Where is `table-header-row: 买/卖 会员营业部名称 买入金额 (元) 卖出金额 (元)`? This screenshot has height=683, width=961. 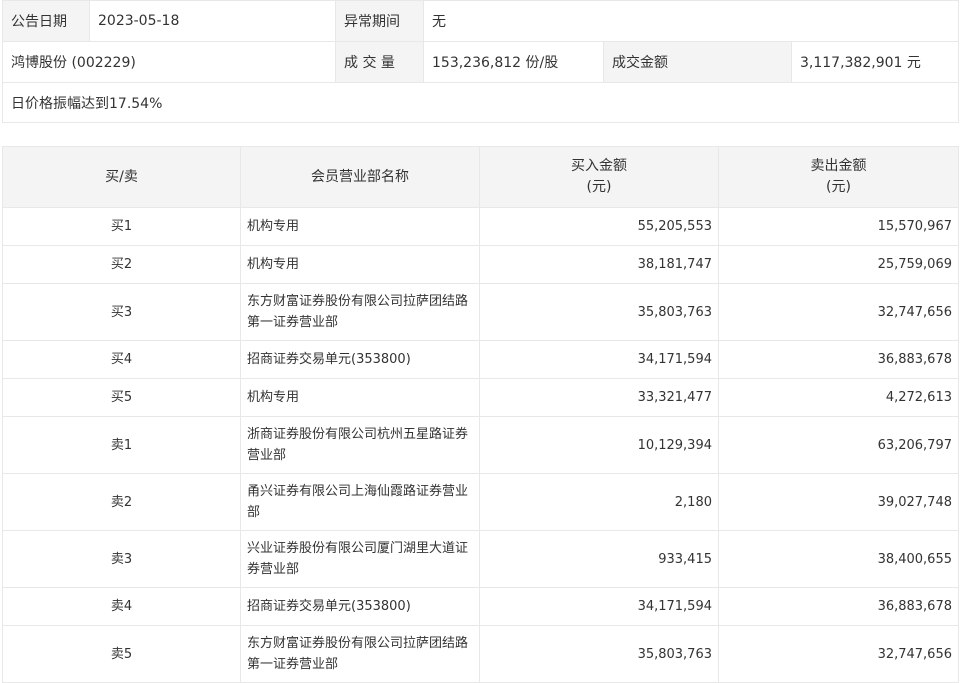
table-header-row: 买/卖 会员营业部名称 买入金额 (元) 卖出金额 (元) is located at coordinates (480, 177).